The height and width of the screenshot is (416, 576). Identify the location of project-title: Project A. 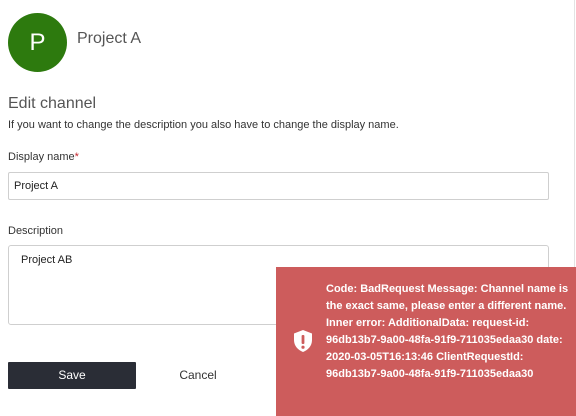
(109, 38).